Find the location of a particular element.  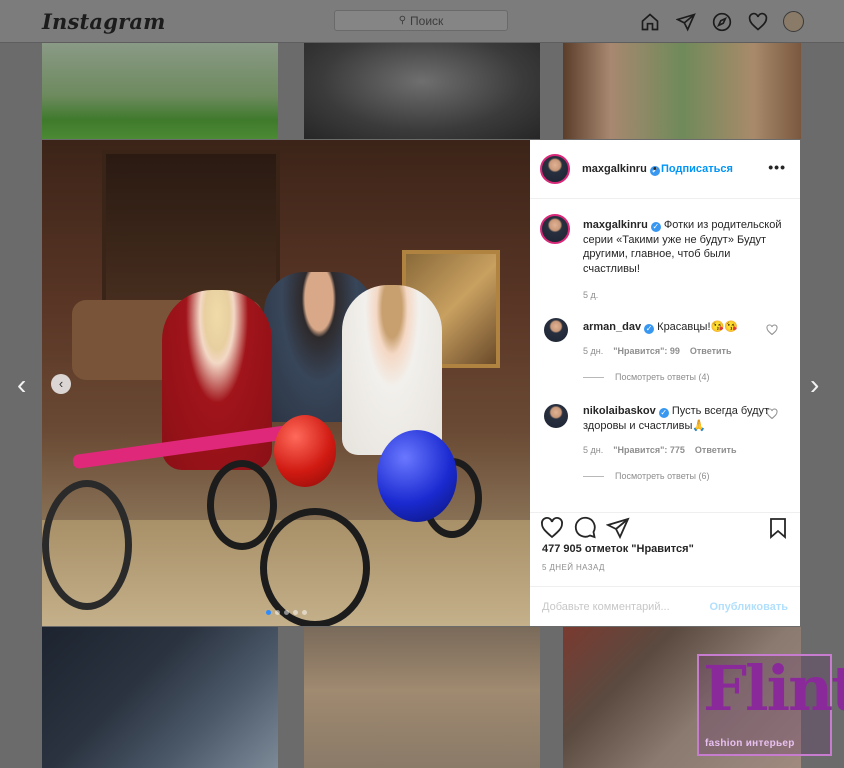

top-navigation-bar: Instagram ⚲ Поиск is located at coordinates (422, 21).